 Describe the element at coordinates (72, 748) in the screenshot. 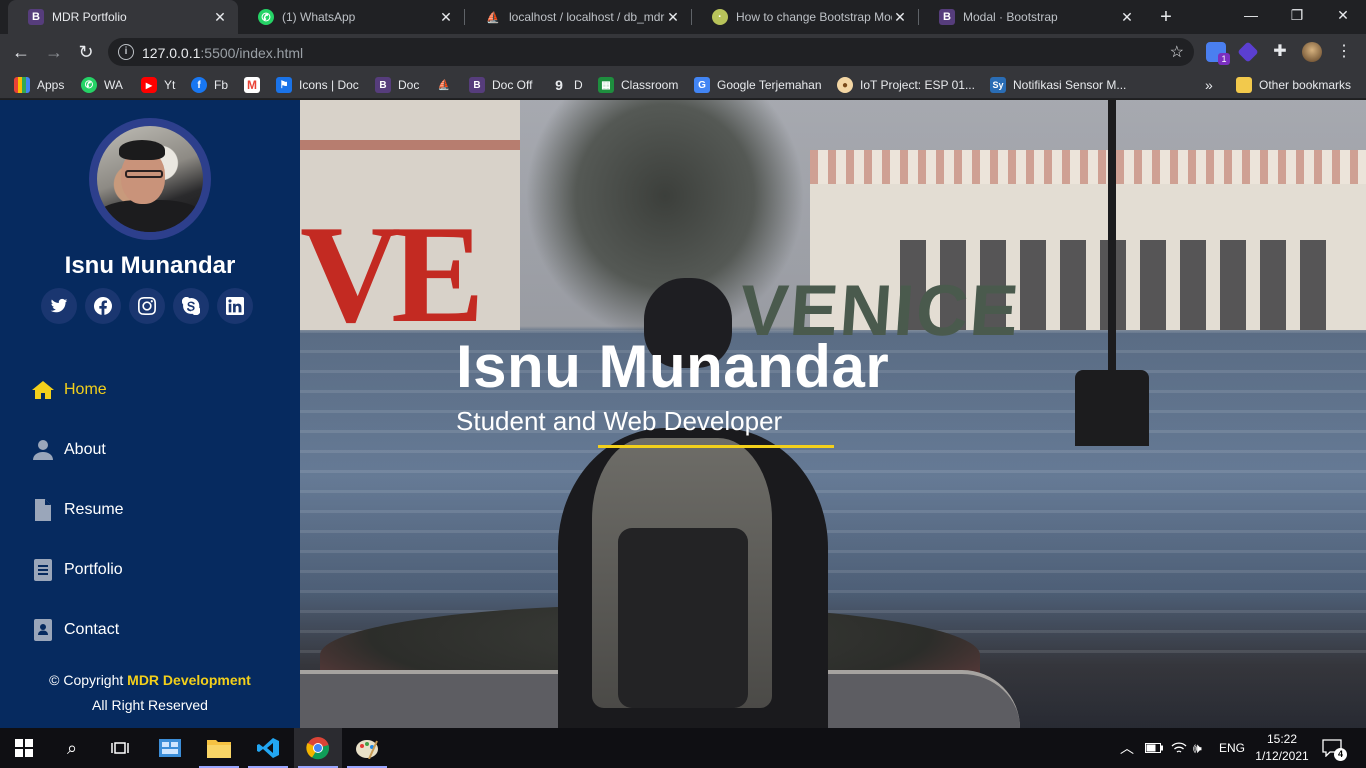

I see `search-icon: ⌕` at that location.